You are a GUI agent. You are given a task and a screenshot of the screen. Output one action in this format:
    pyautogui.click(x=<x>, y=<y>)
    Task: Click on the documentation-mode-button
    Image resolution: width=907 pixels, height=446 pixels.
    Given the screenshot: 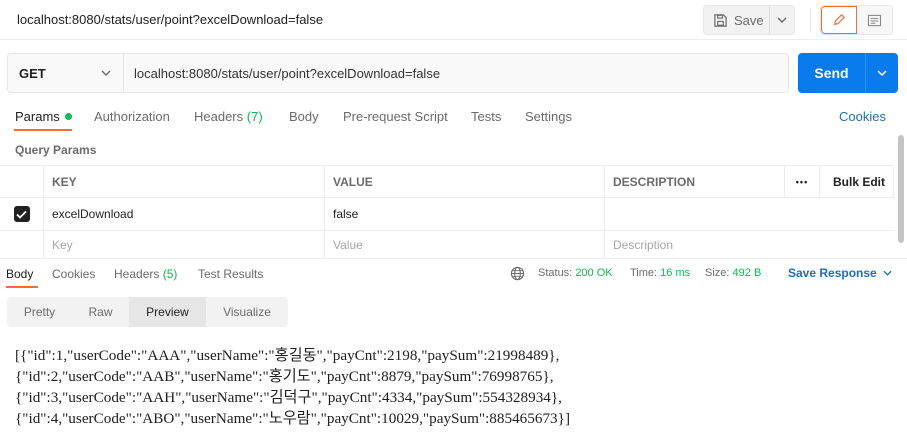 What is the action you would take?
    pyautogui.click(x=874, y=20)
    